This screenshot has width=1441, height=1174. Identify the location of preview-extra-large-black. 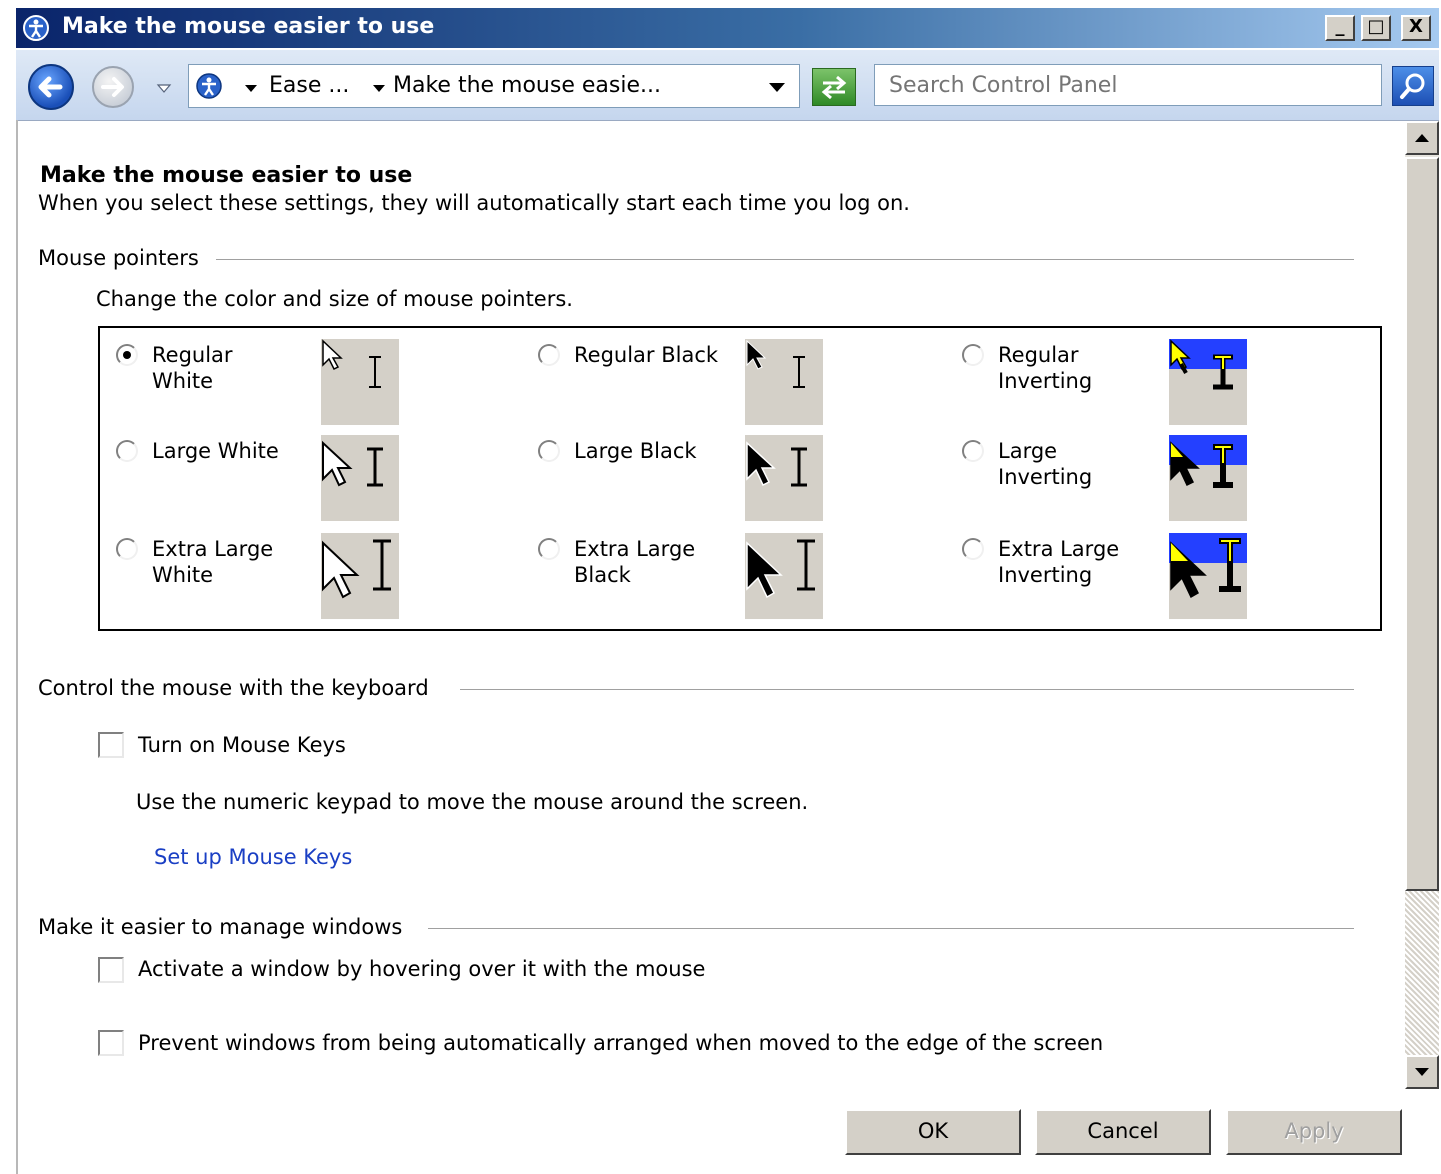
(784, 576).